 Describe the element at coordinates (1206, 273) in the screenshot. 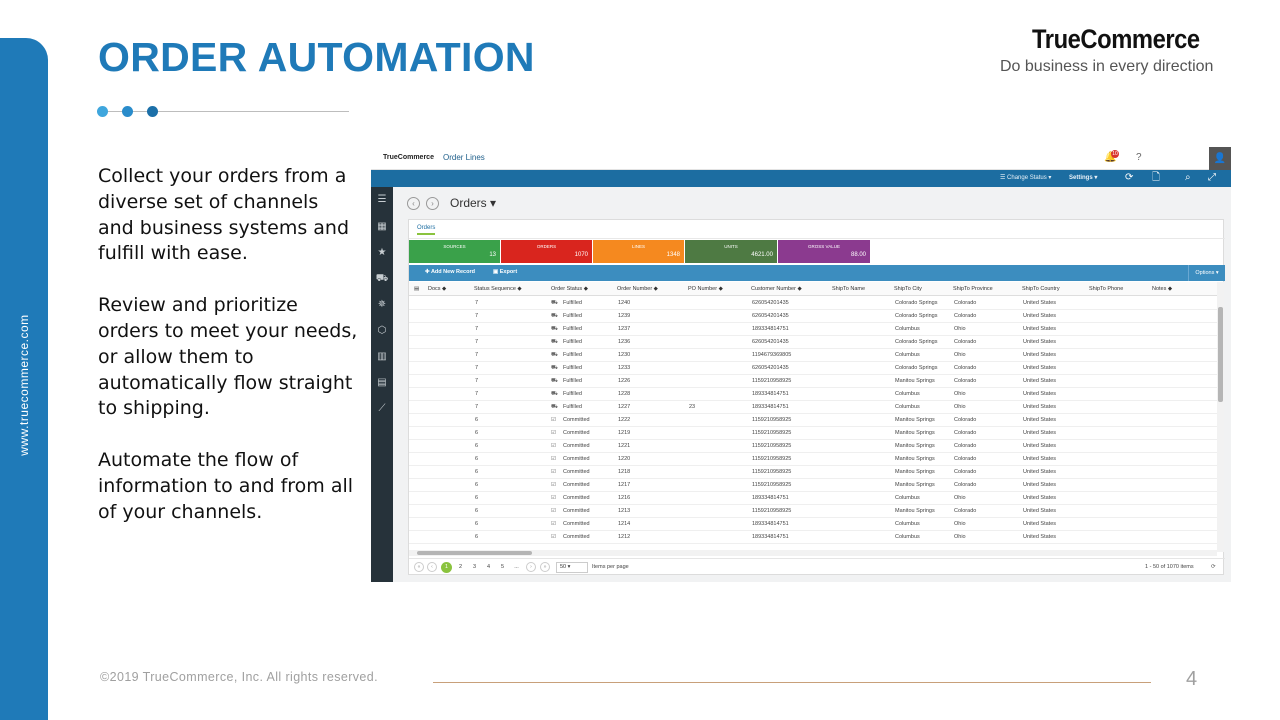

I see `options-button: Options ▾` at that location.